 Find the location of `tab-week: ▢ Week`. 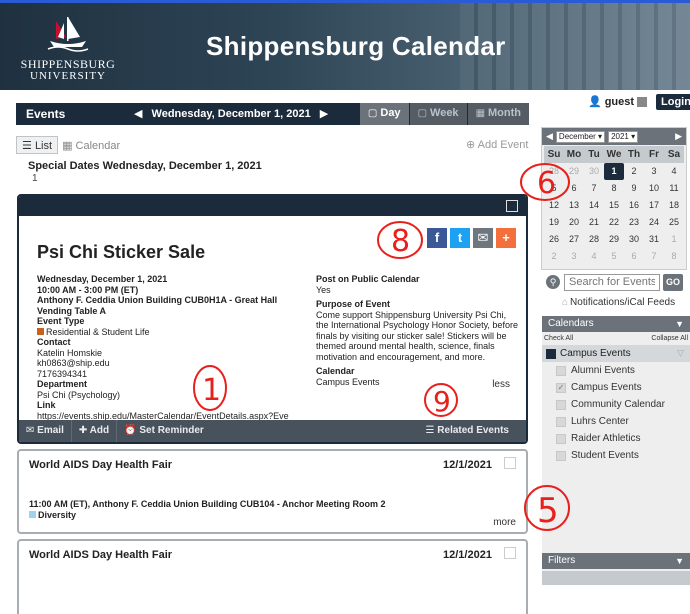

tab-week: ▢ Week is located at coordinates (438, 114).